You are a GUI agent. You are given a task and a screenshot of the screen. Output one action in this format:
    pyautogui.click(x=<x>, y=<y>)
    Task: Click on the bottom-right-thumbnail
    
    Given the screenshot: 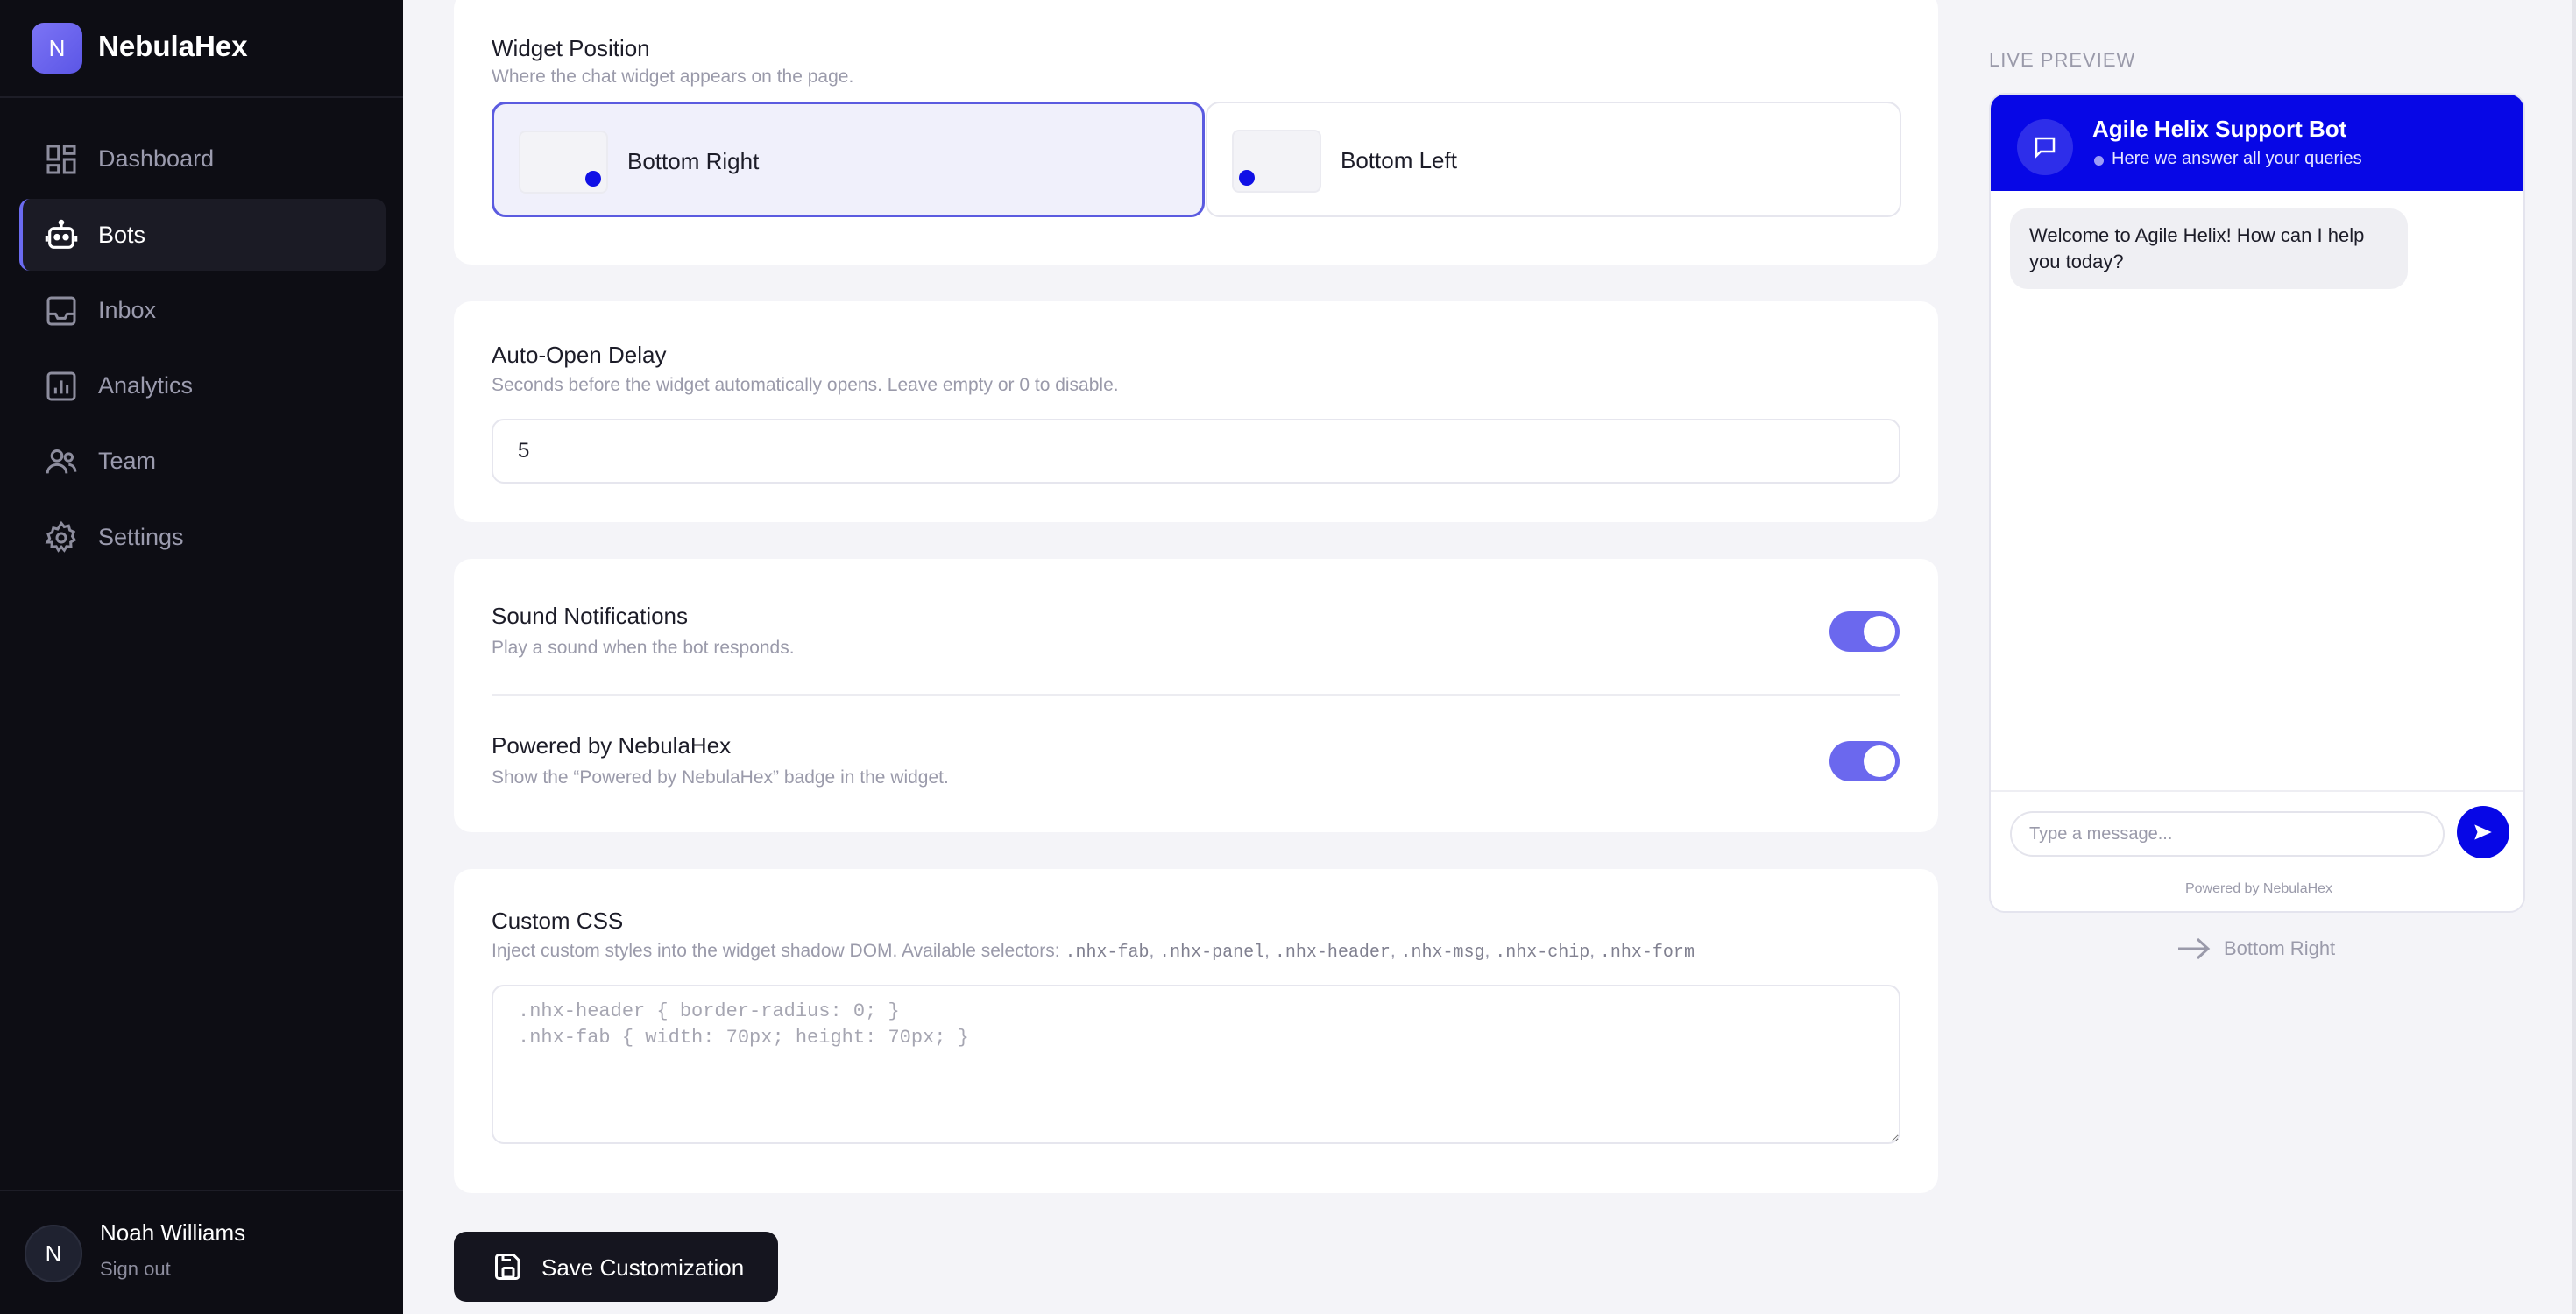 What is the action you would take?
    pyautogui.click(x=563, y=162)
    